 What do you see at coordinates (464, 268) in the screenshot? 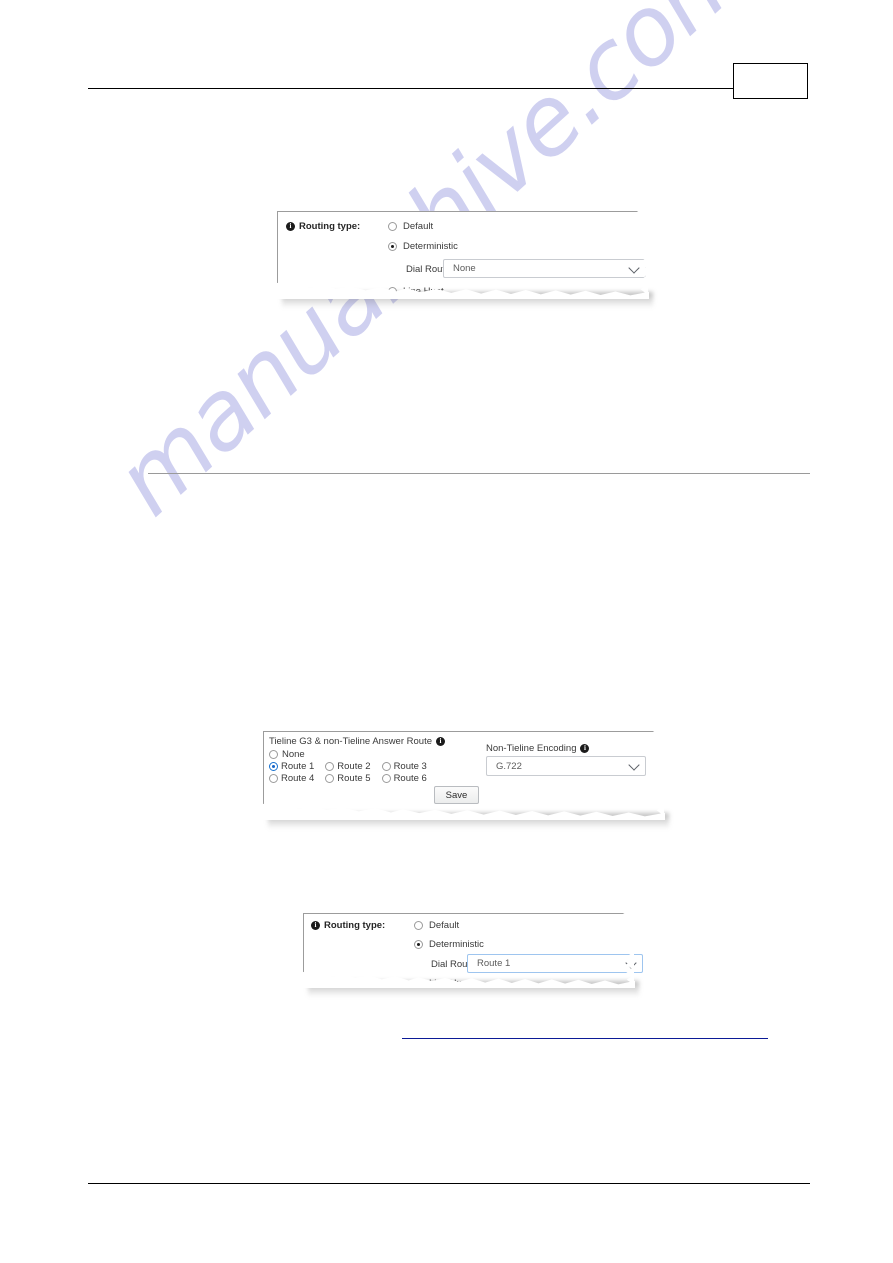
I see `dial-route-value: None` at bounding box center [464, 268].